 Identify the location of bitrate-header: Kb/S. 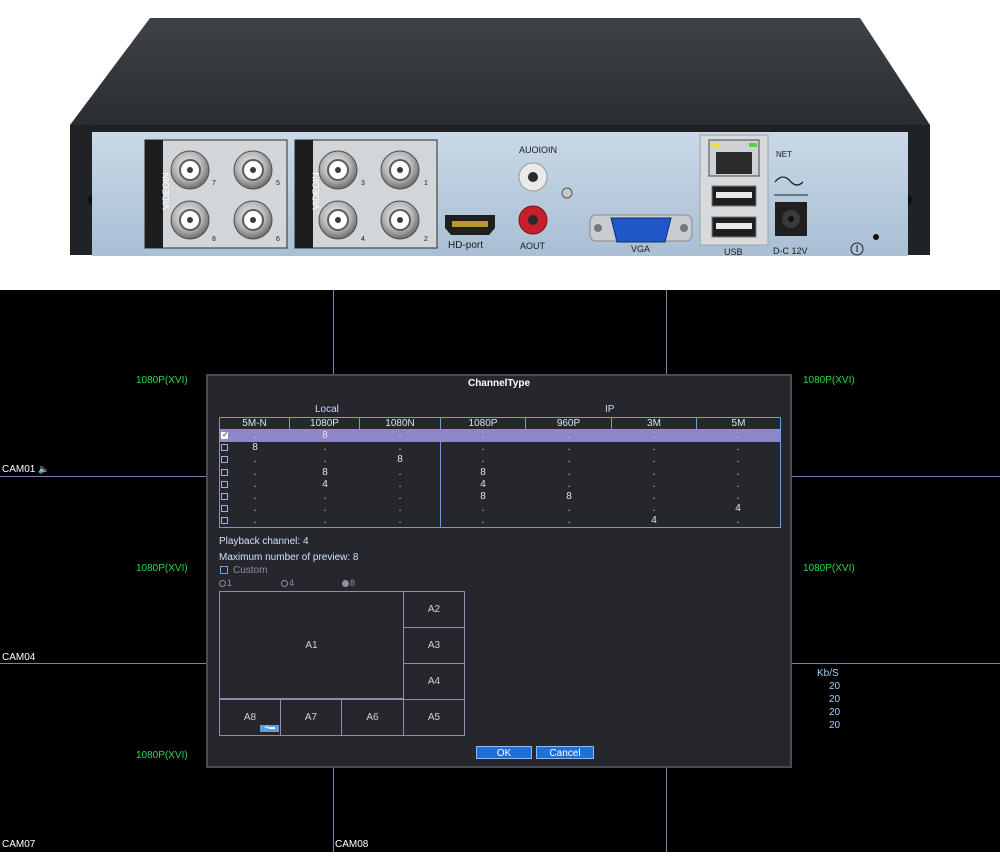
(828, 673).